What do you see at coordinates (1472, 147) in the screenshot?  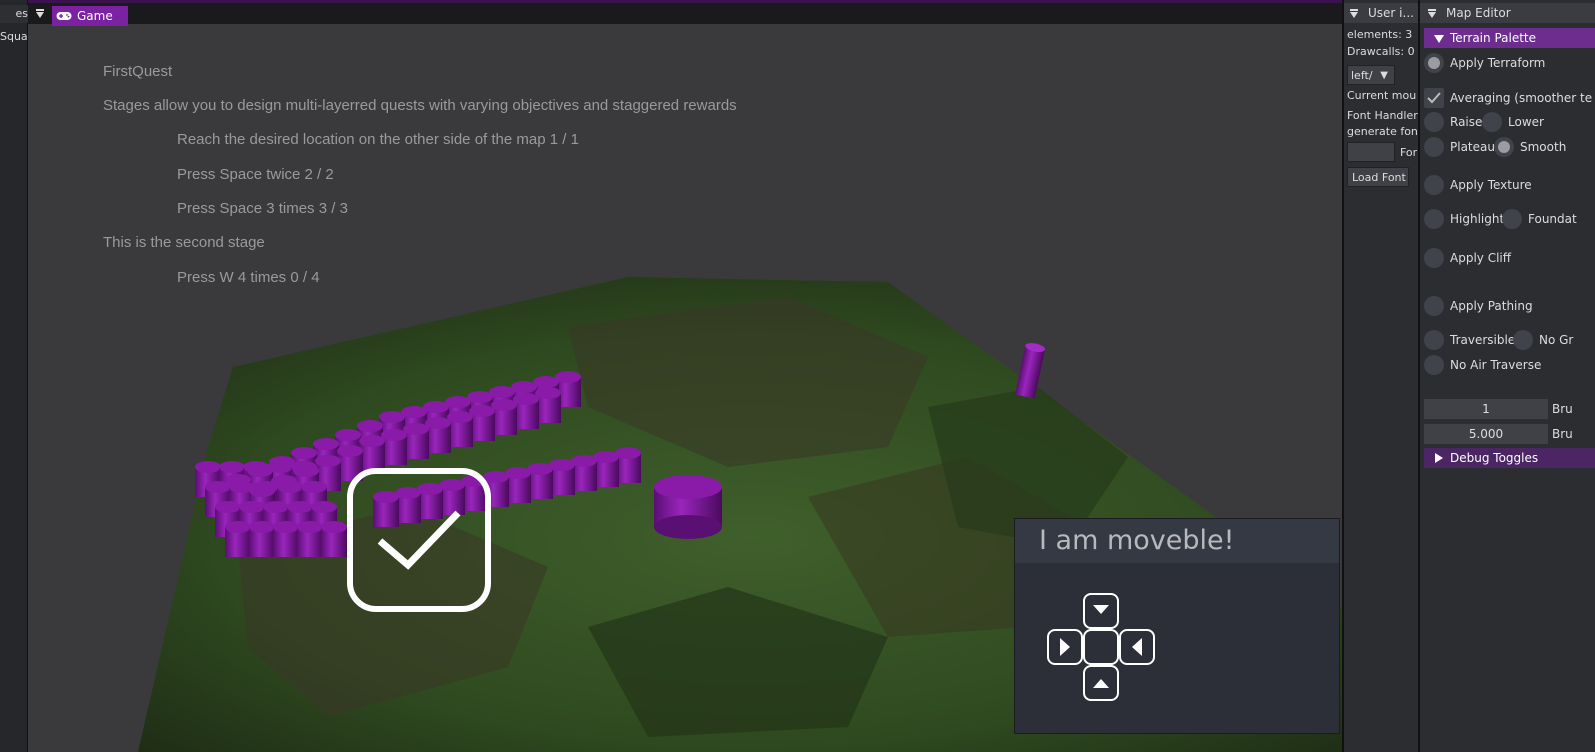 I see `plateau-label: Plateau` at bounding box center [1472, 147].